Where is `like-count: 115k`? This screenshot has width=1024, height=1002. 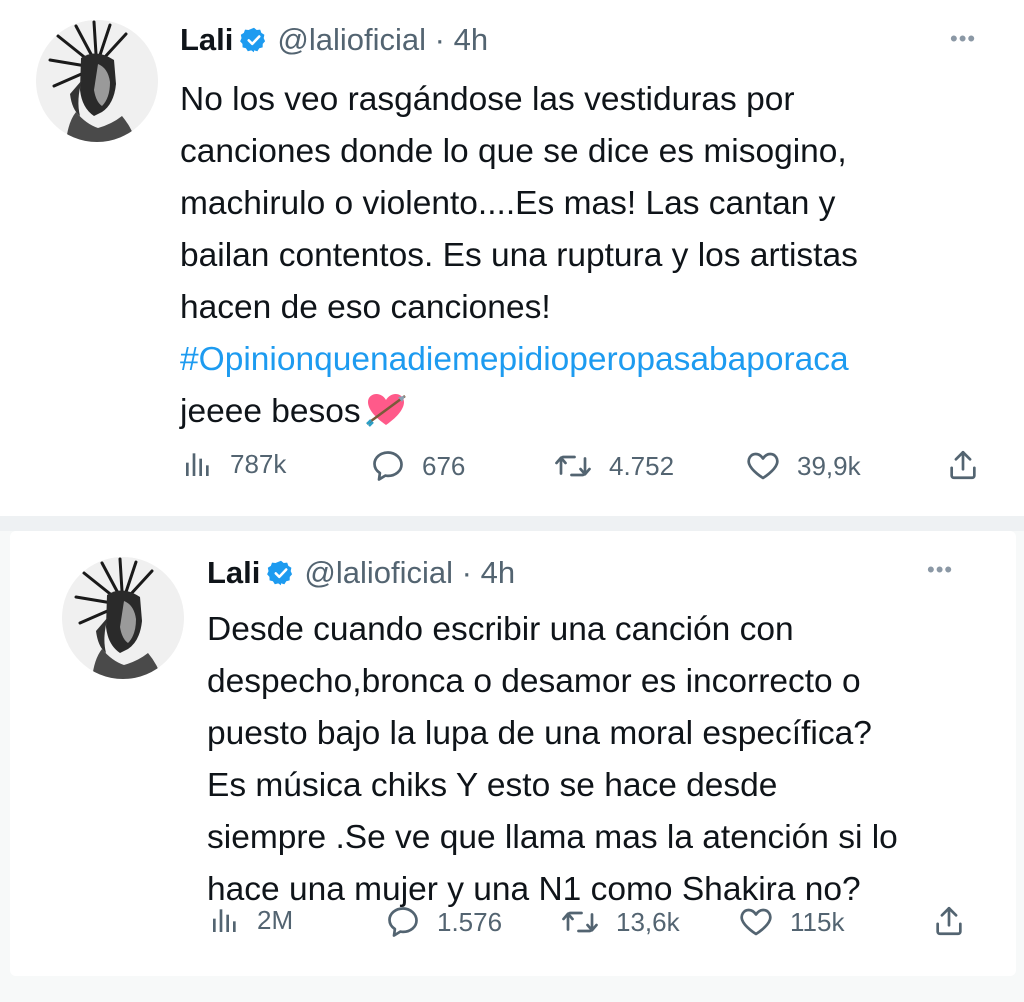 like-count: 115k is located at coordinates (817, 921).